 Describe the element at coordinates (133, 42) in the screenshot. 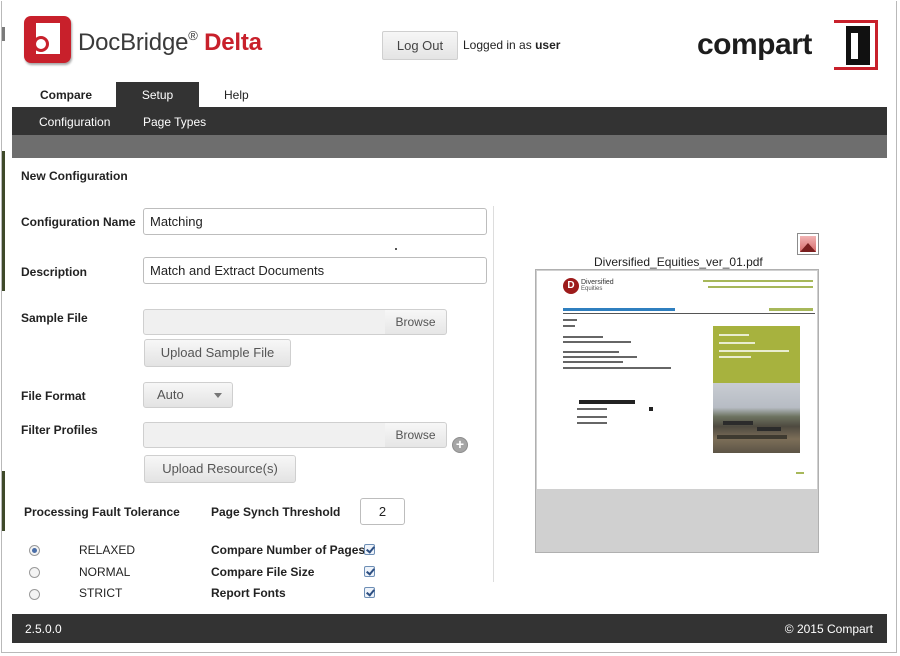

I see `brand-name: DocBridge` at that location.